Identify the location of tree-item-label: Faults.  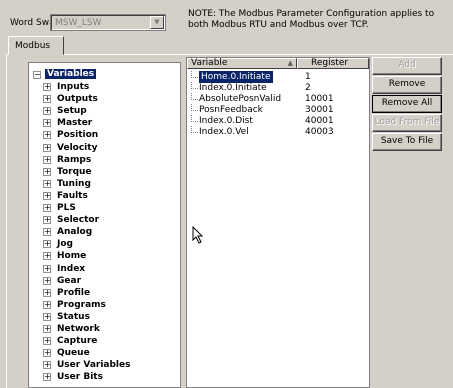
(72, 195).